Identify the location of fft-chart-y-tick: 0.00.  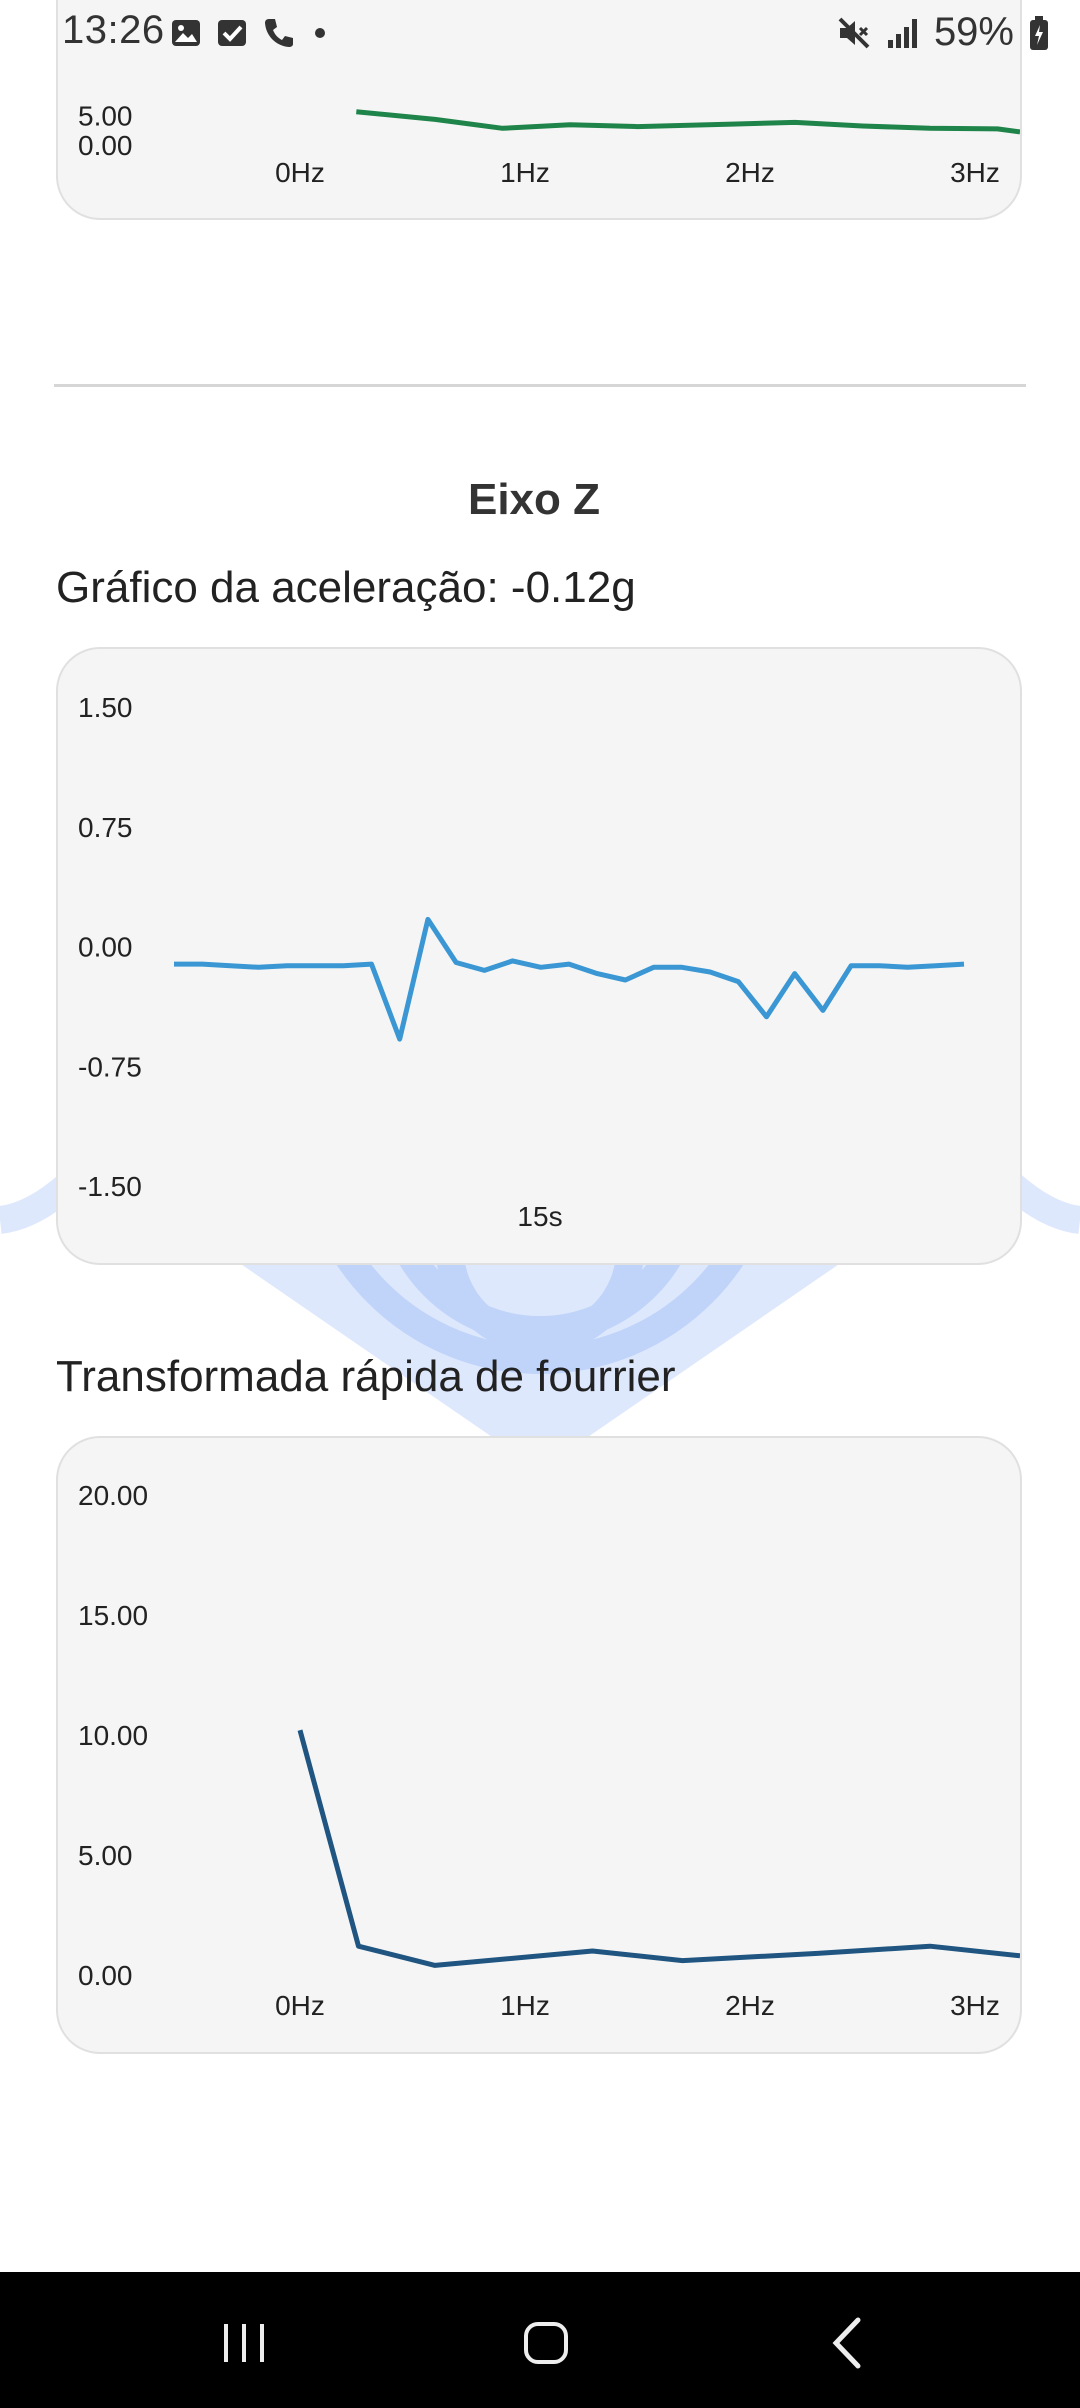
(105, 1975).